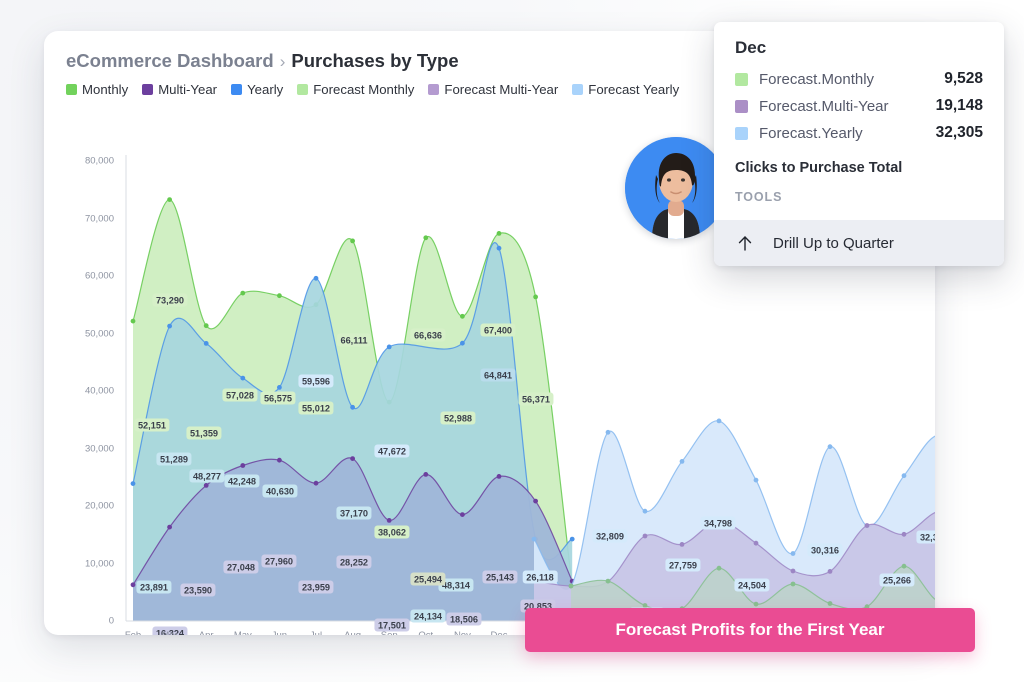 Image resolution: width=1024 pixels, height=682 pixels. What do you see at coordinates (241, 567) in the screenshot?
I see `data-point-label: 27,048` at bounding box center [241, 567].